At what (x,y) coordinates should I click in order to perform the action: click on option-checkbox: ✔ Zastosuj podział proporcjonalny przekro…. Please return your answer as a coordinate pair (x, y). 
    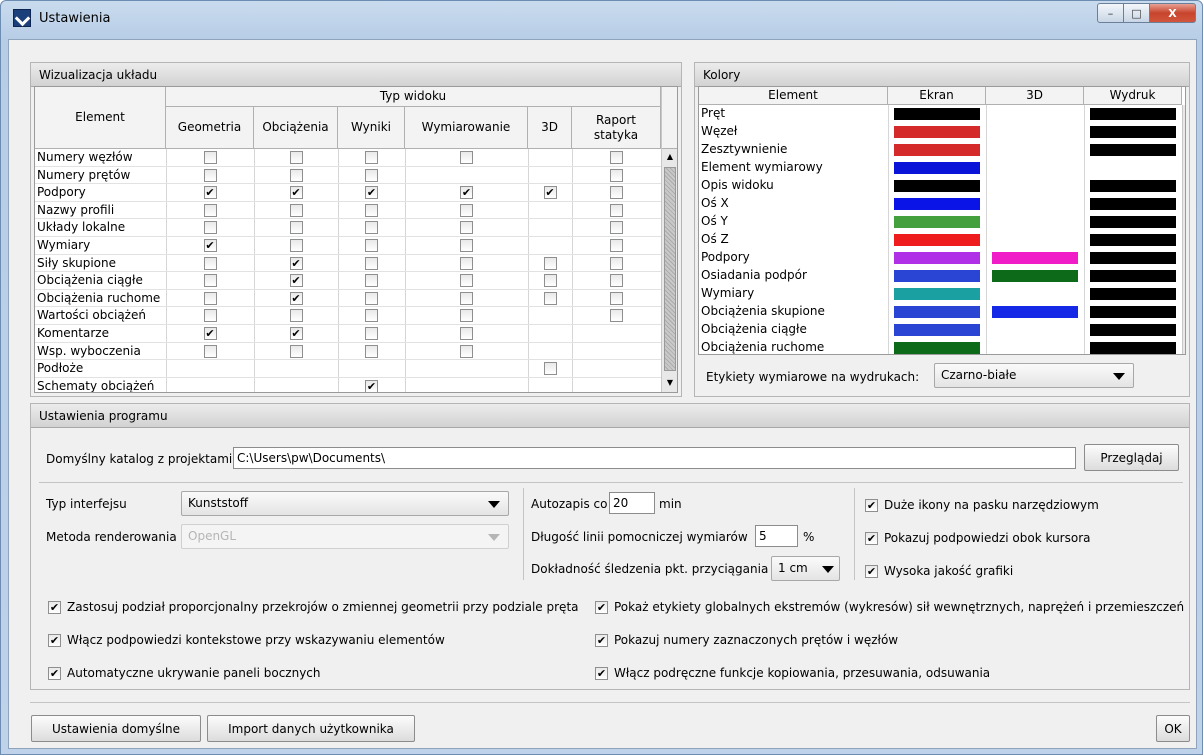
    Looking at the image, I should click on (313, 607).